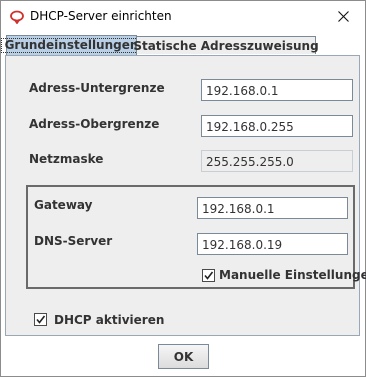 The height and width of the screenshot is (377, 366). I want to click on title-bar: DHCP-Server einrichten, so click(183, 16).